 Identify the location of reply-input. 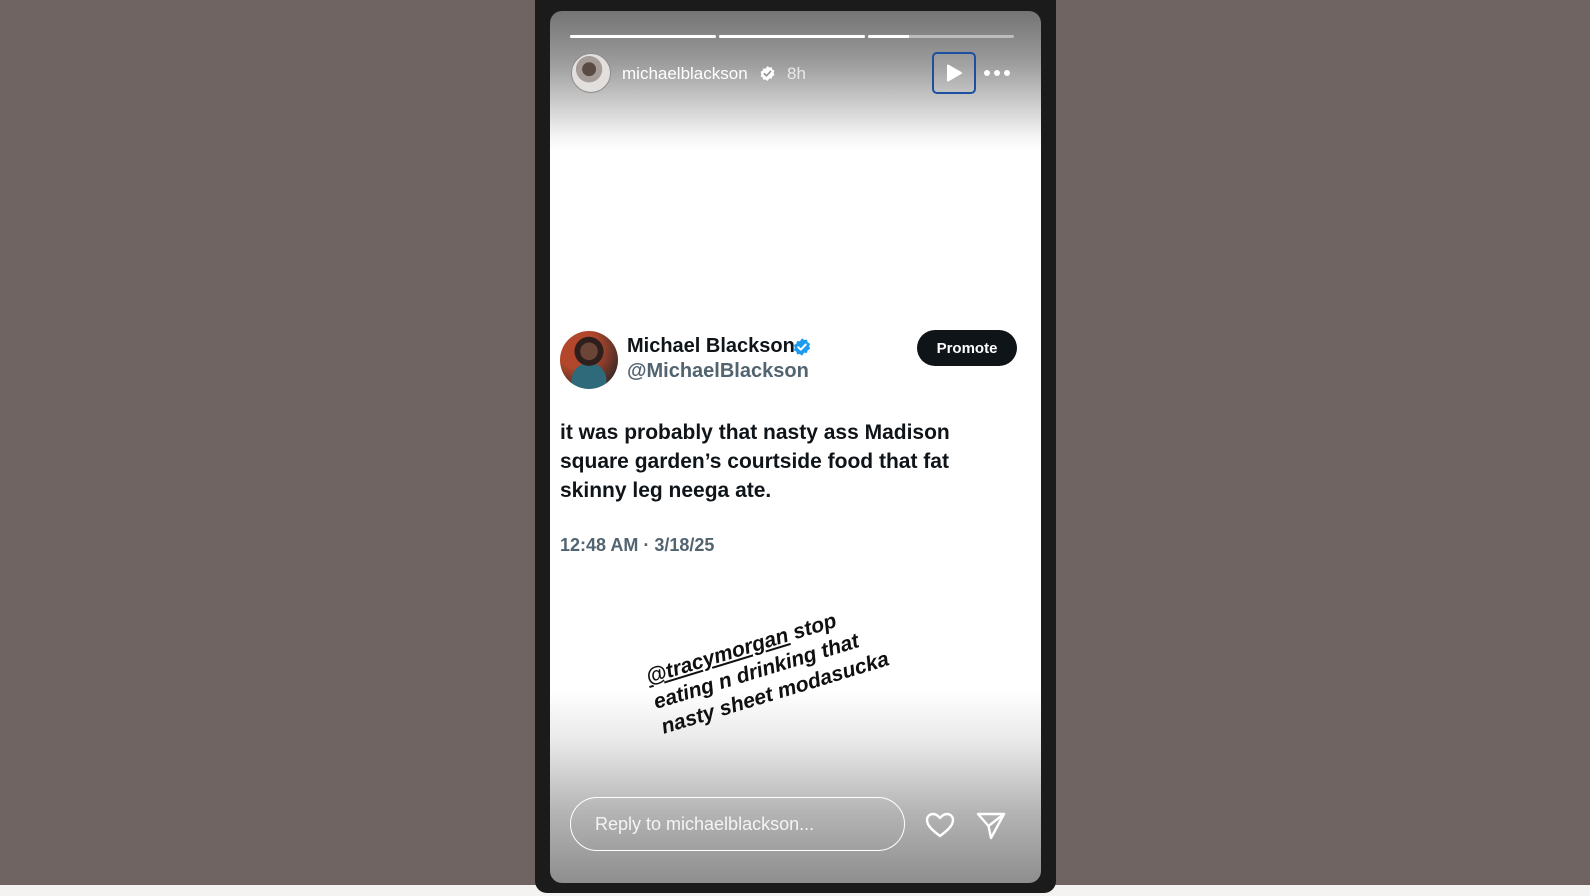
(737, 824).